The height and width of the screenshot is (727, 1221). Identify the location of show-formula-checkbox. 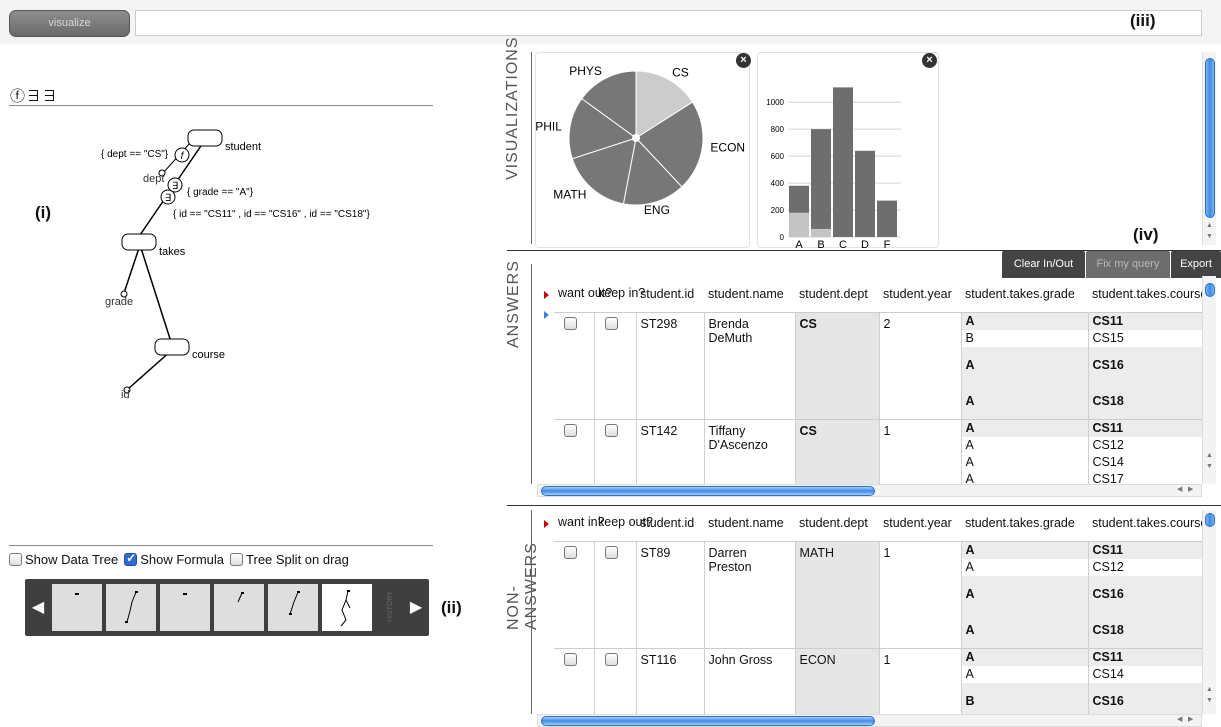
(131, 558).